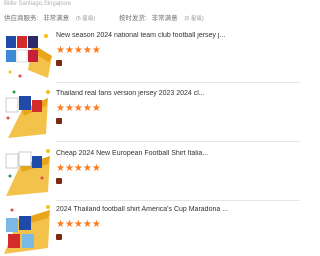 The width and height of the screenshot is (320, 256). I want to click on rating-summary: 供应商服务: 非常满意 (5 星级) 按时发货: 非常满意 (5 星级), so click(115, 17).